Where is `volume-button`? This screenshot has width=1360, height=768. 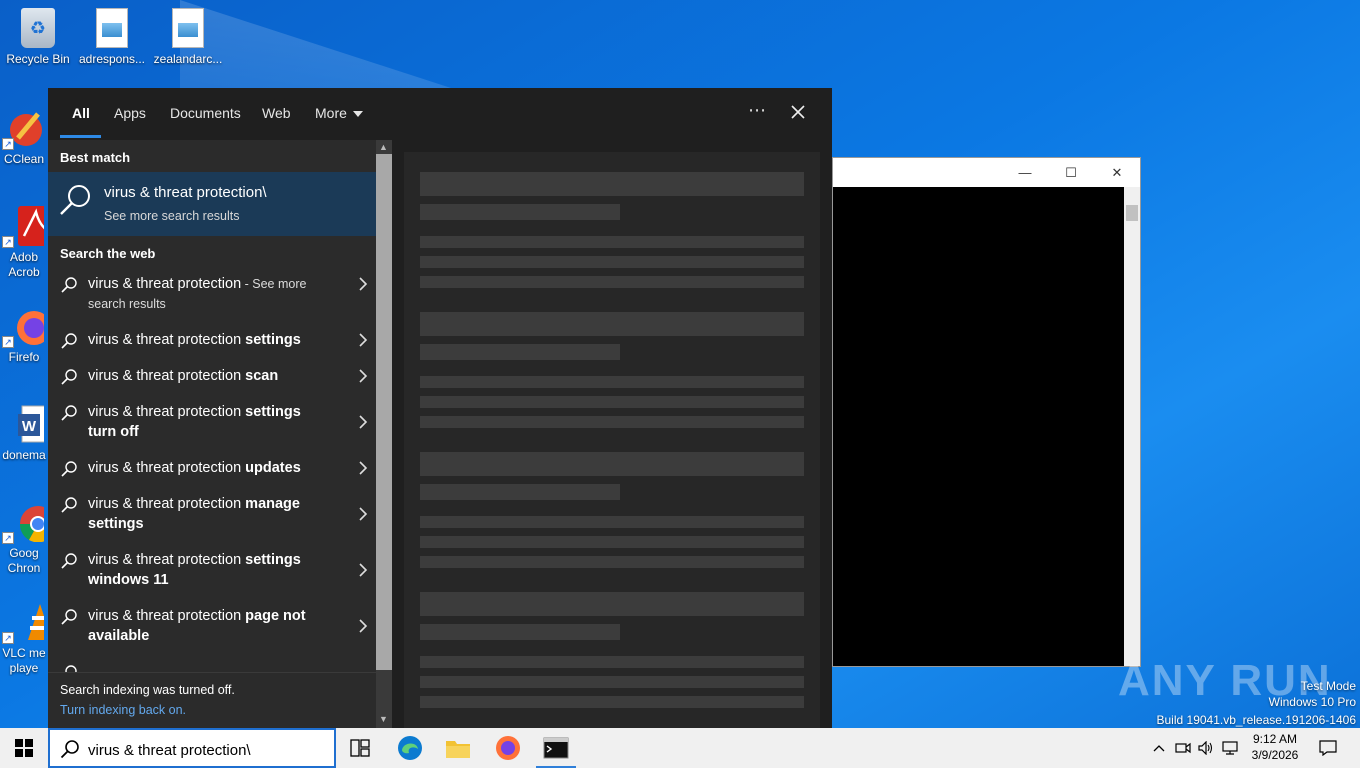
volume-button is located at coordinates (1206, 748).